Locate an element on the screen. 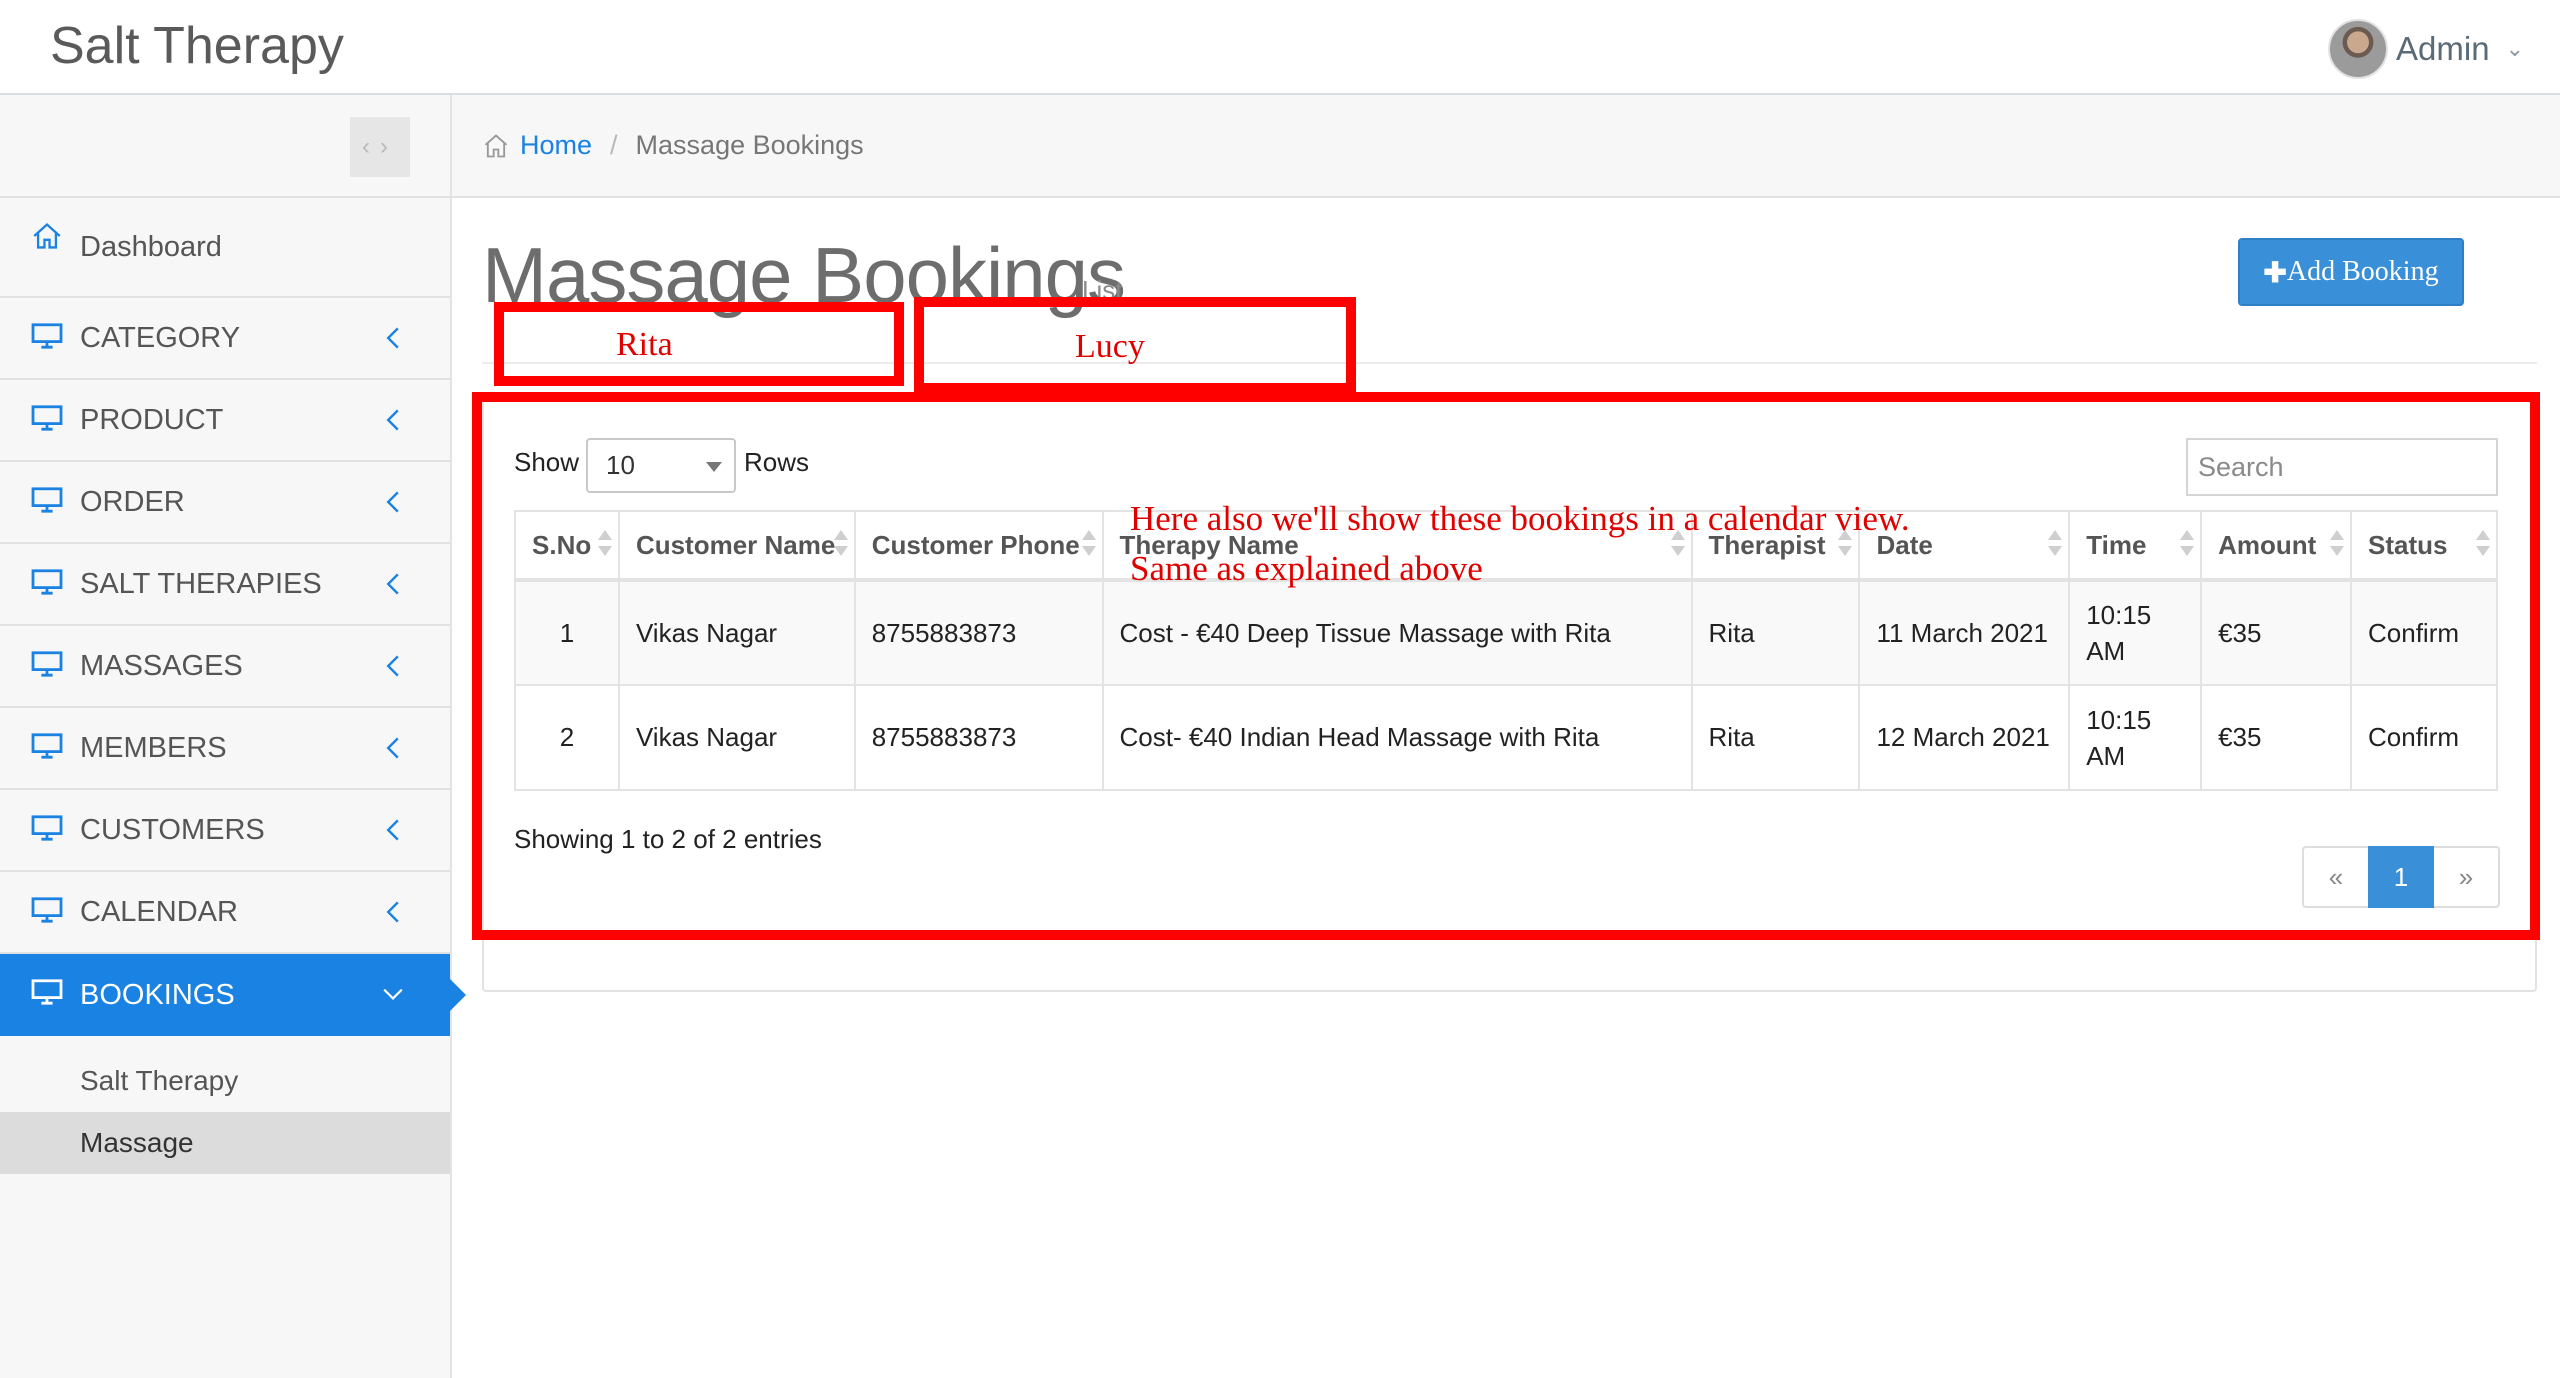 This screenshot has width=2560, height=1378. sidebar-item-category: CATEGORY is located at coordinates (225, 339).